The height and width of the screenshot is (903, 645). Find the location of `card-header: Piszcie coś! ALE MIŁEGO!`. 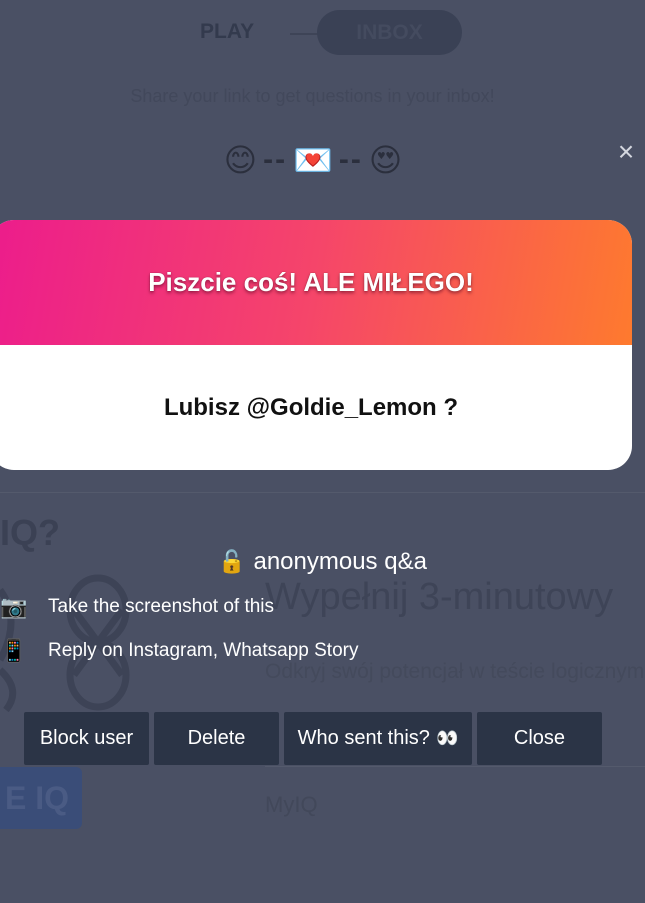

card-header: Piszcie coś! ALE MIŁEGO! is located at coordinates (316, 282).